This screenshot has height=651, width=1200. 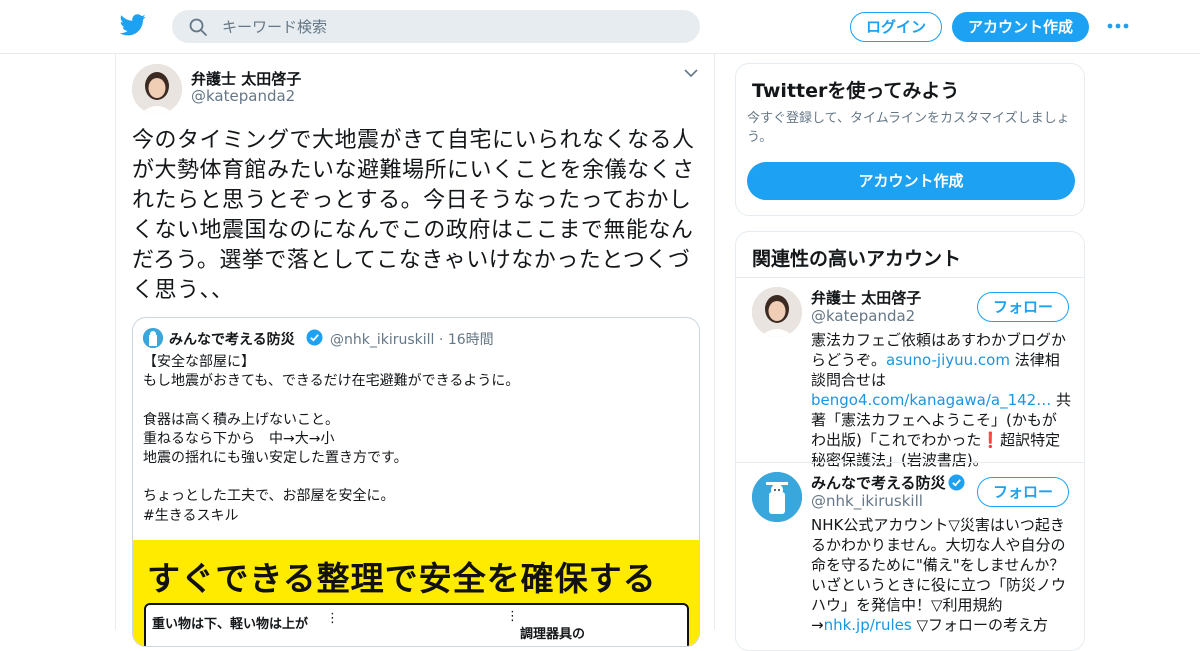 I want to click on account-handle: @katepanda2, so click(x=863, y=316).